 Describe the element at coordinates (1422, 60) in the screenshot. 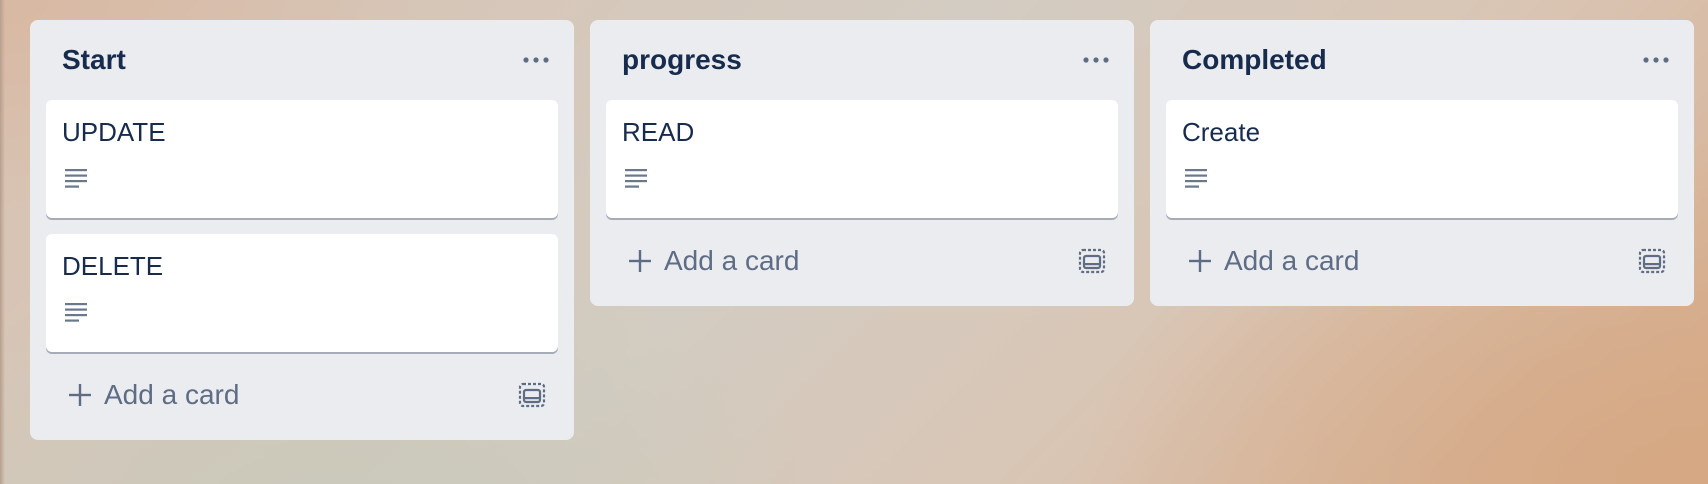

I see `list-header: Completed` at that location.